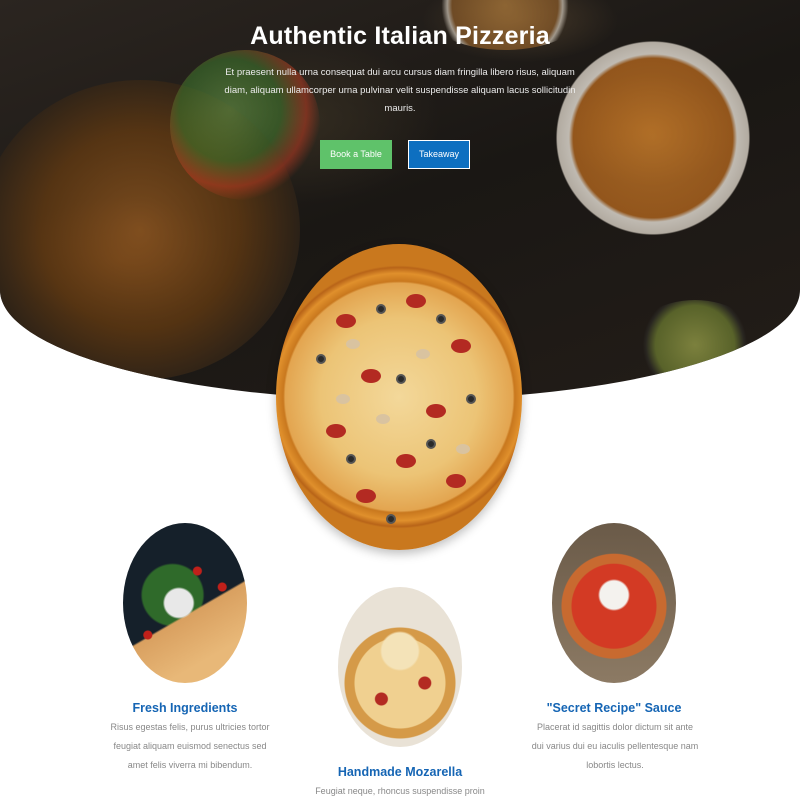 Image resolution: width=800 pixels, height=800 pixels. What do you see at coordinates (695, 345) in the screenshot?
I see `sauce-bowl-image` at bounding box center [695, 345].